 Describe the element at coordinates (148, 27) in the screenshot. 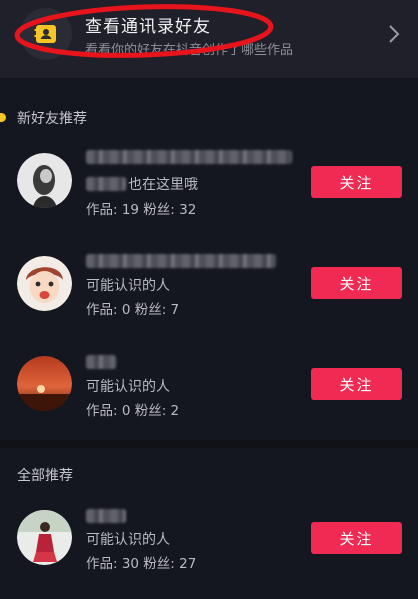

I see `contacts-card-title: 查看通讯录好友` at that location.